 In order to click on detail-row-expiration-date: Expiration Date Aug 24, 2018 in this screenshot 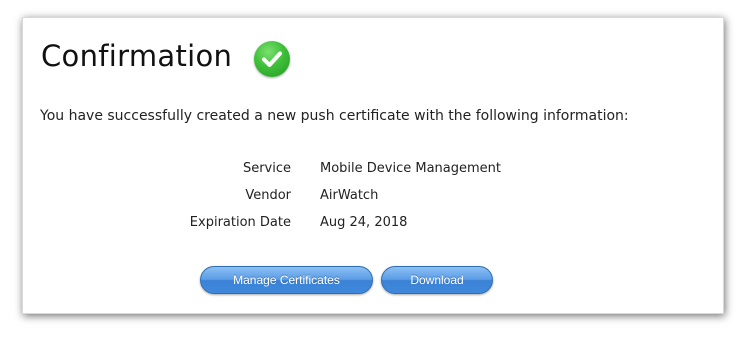, I will do `click(373, 228)`.